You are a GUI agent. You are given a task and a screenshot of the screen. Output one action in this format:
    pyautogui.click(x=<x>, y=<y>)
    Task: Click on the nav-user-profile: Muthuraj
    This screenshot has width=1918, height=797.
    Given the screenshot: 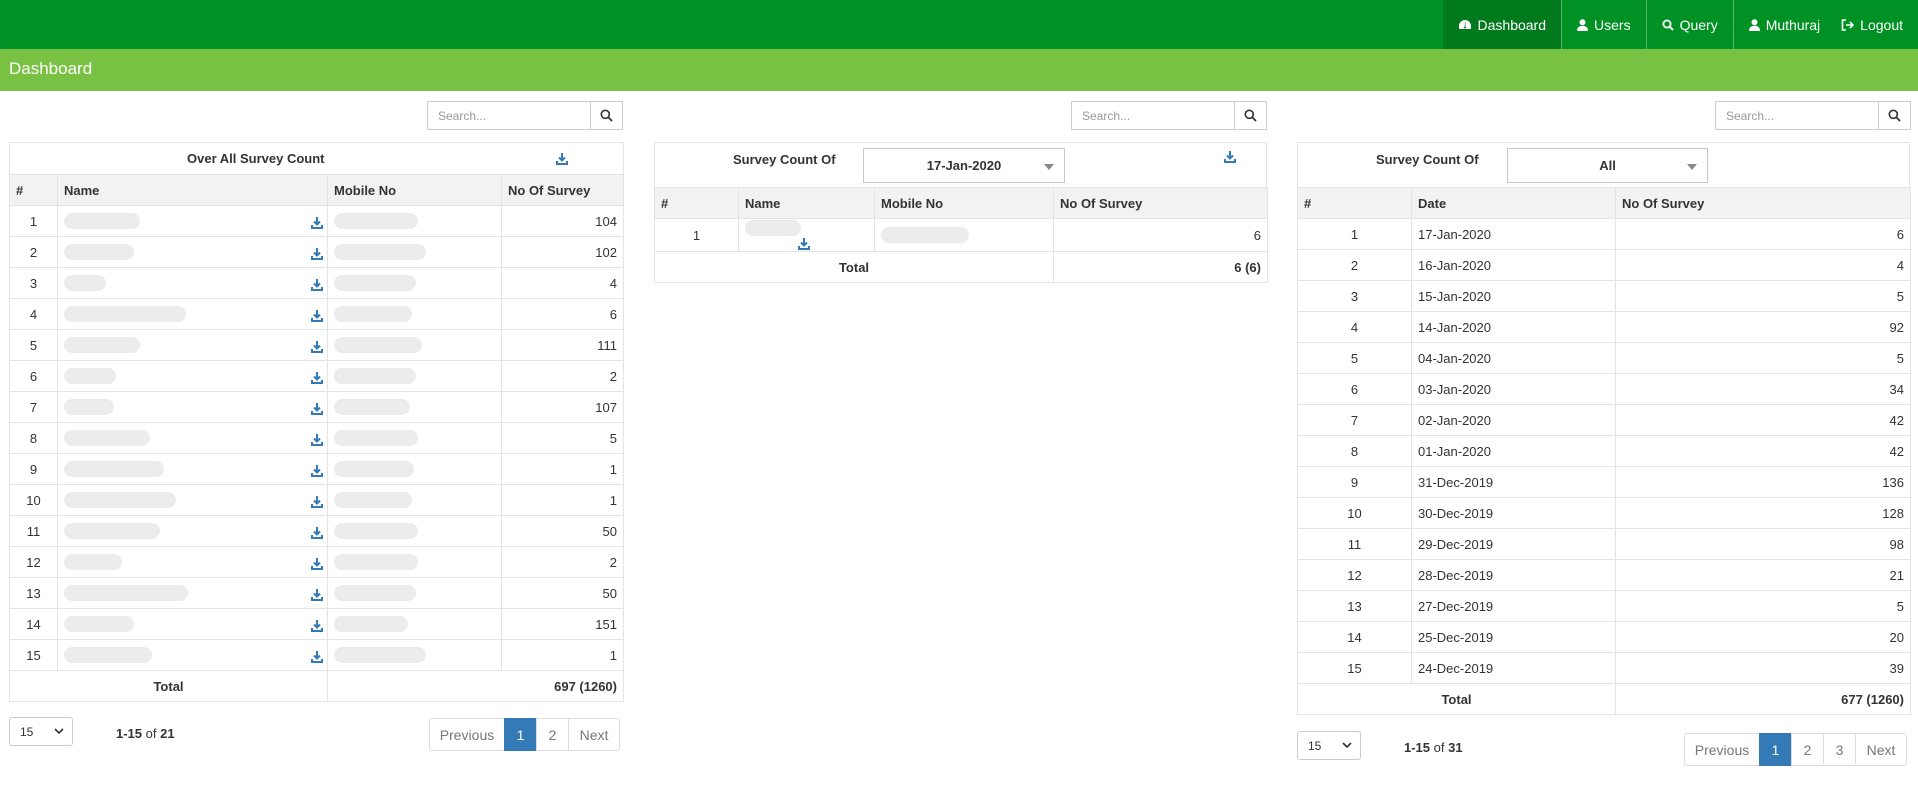 What is the action you would take?
    pyautogui.click(x=1783, y=24)
    